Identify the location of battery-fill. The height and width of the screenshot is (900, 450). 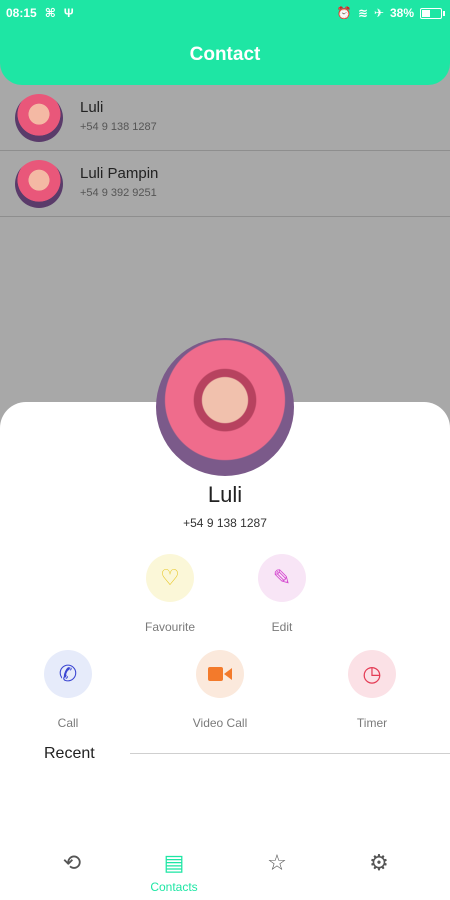
(426, 13).